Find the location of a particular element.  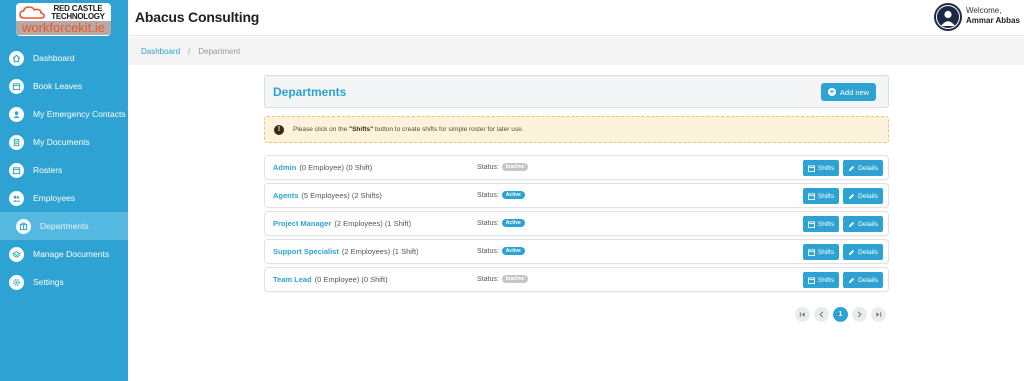

chevron-right-icon is located at coordinates (859, 314).